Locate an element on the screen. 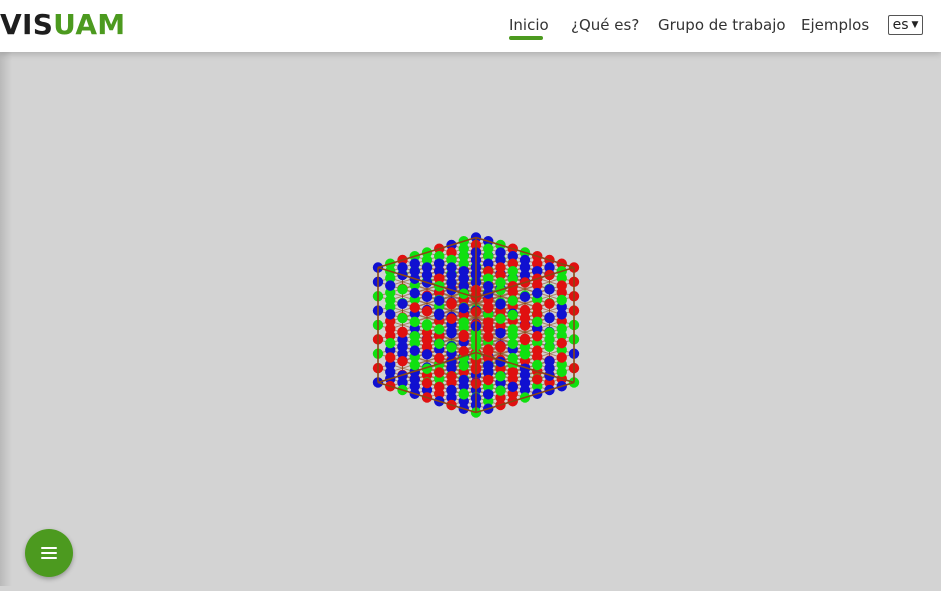  menu-fab-button is located at coordinates (49, 553).